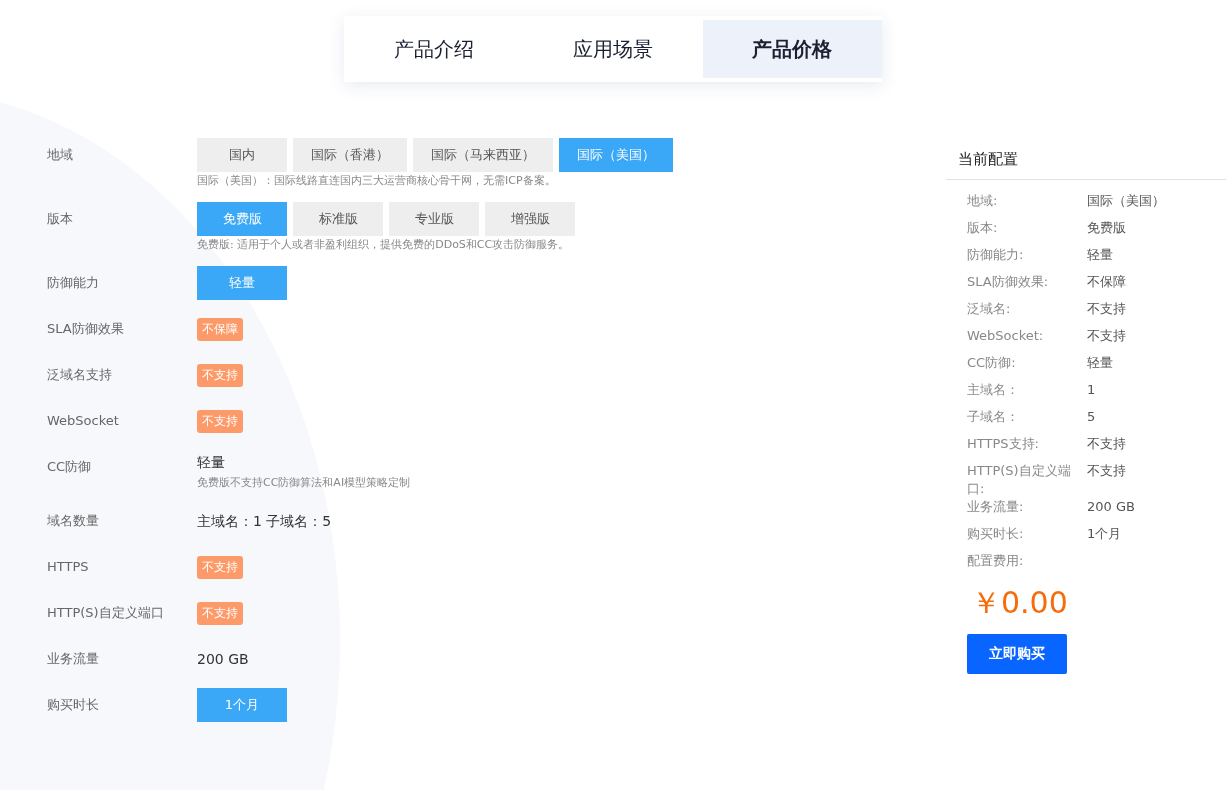  I want to click on field-value: 轻量, so click(211, 462).